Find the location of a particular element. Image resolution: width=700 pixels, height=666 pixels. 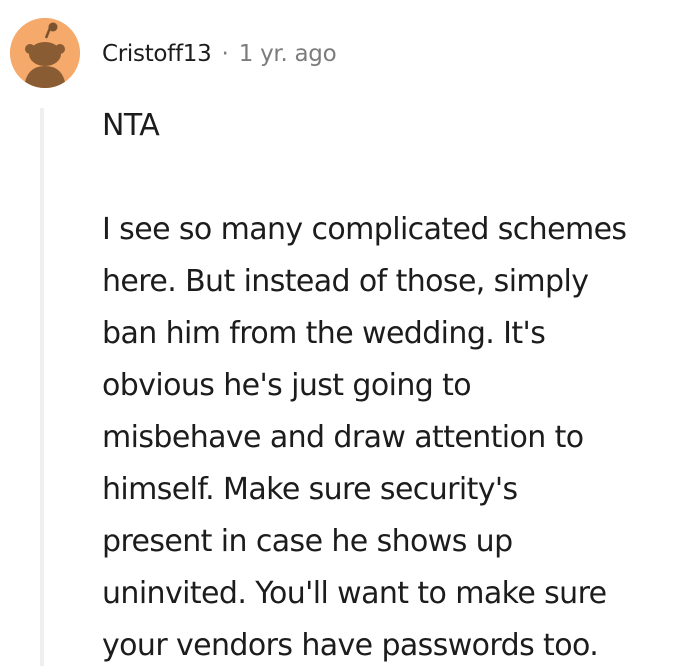

thread-line is located at coordinates (42, 387).